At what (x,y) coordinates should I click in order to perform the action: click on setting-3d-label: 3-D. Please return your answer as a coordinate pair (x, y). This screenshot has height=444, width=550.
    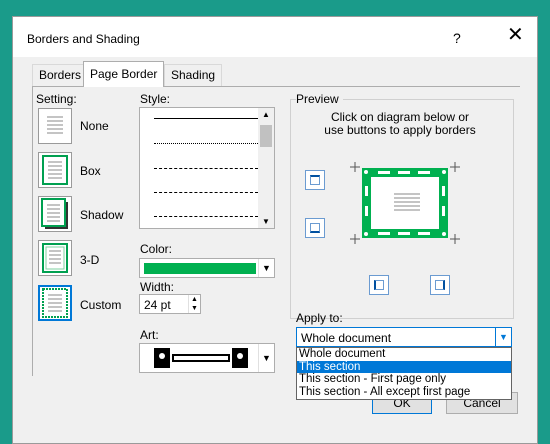
    Looking at the image, I should click on (90, 260).